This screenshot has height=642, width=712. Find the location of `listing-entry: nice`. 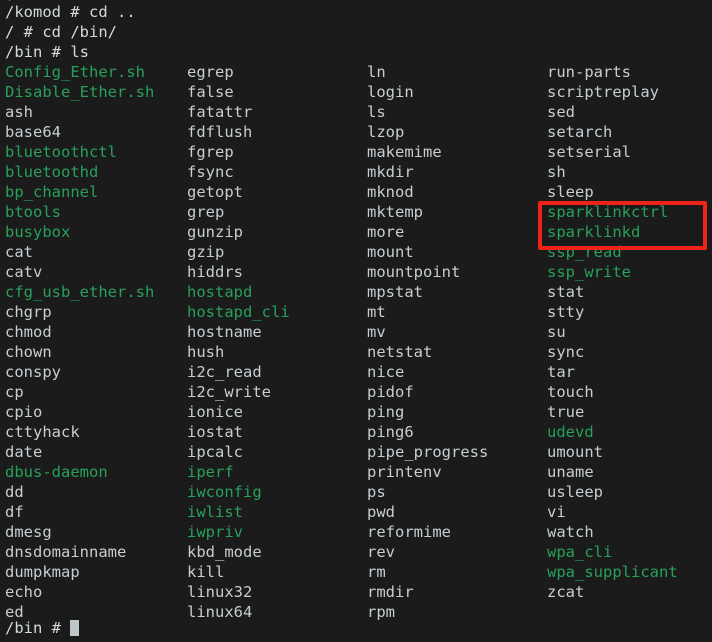

listing-entry: nice is located at coordinates (386, 372).